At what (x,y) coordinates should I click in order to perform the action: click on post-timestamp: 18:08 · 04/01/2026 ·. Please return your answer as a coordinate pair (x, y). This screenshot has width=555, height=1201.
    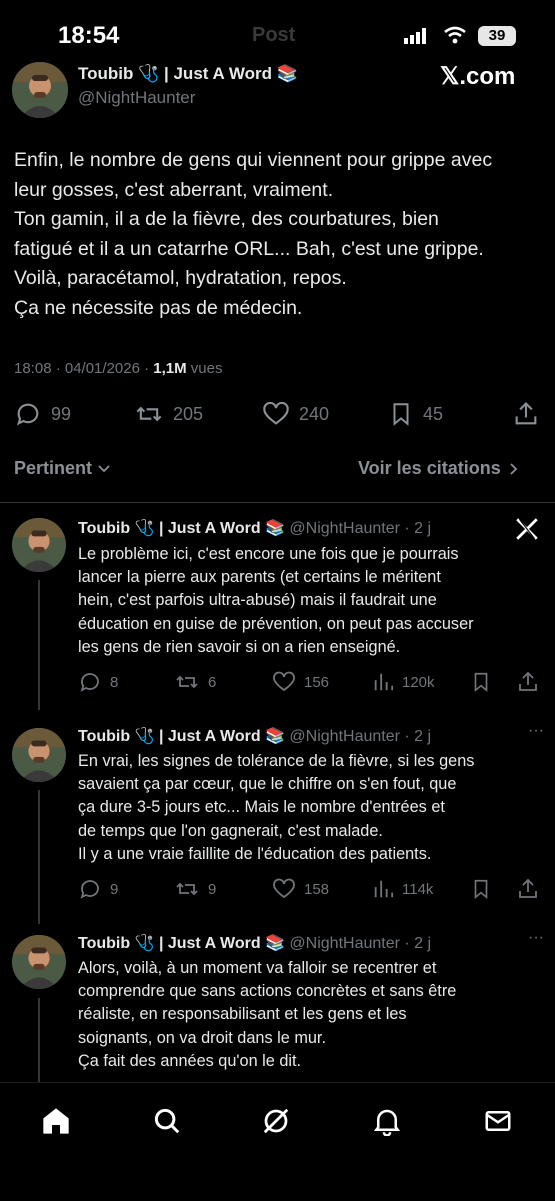
    Looking at the image, I should click on (83, 368).